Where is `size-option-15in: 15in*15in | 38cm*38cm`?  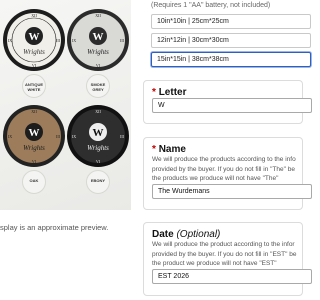
size-option-15in: 15in*15in | 38cm*38cm is located at coordinates (231, 59).